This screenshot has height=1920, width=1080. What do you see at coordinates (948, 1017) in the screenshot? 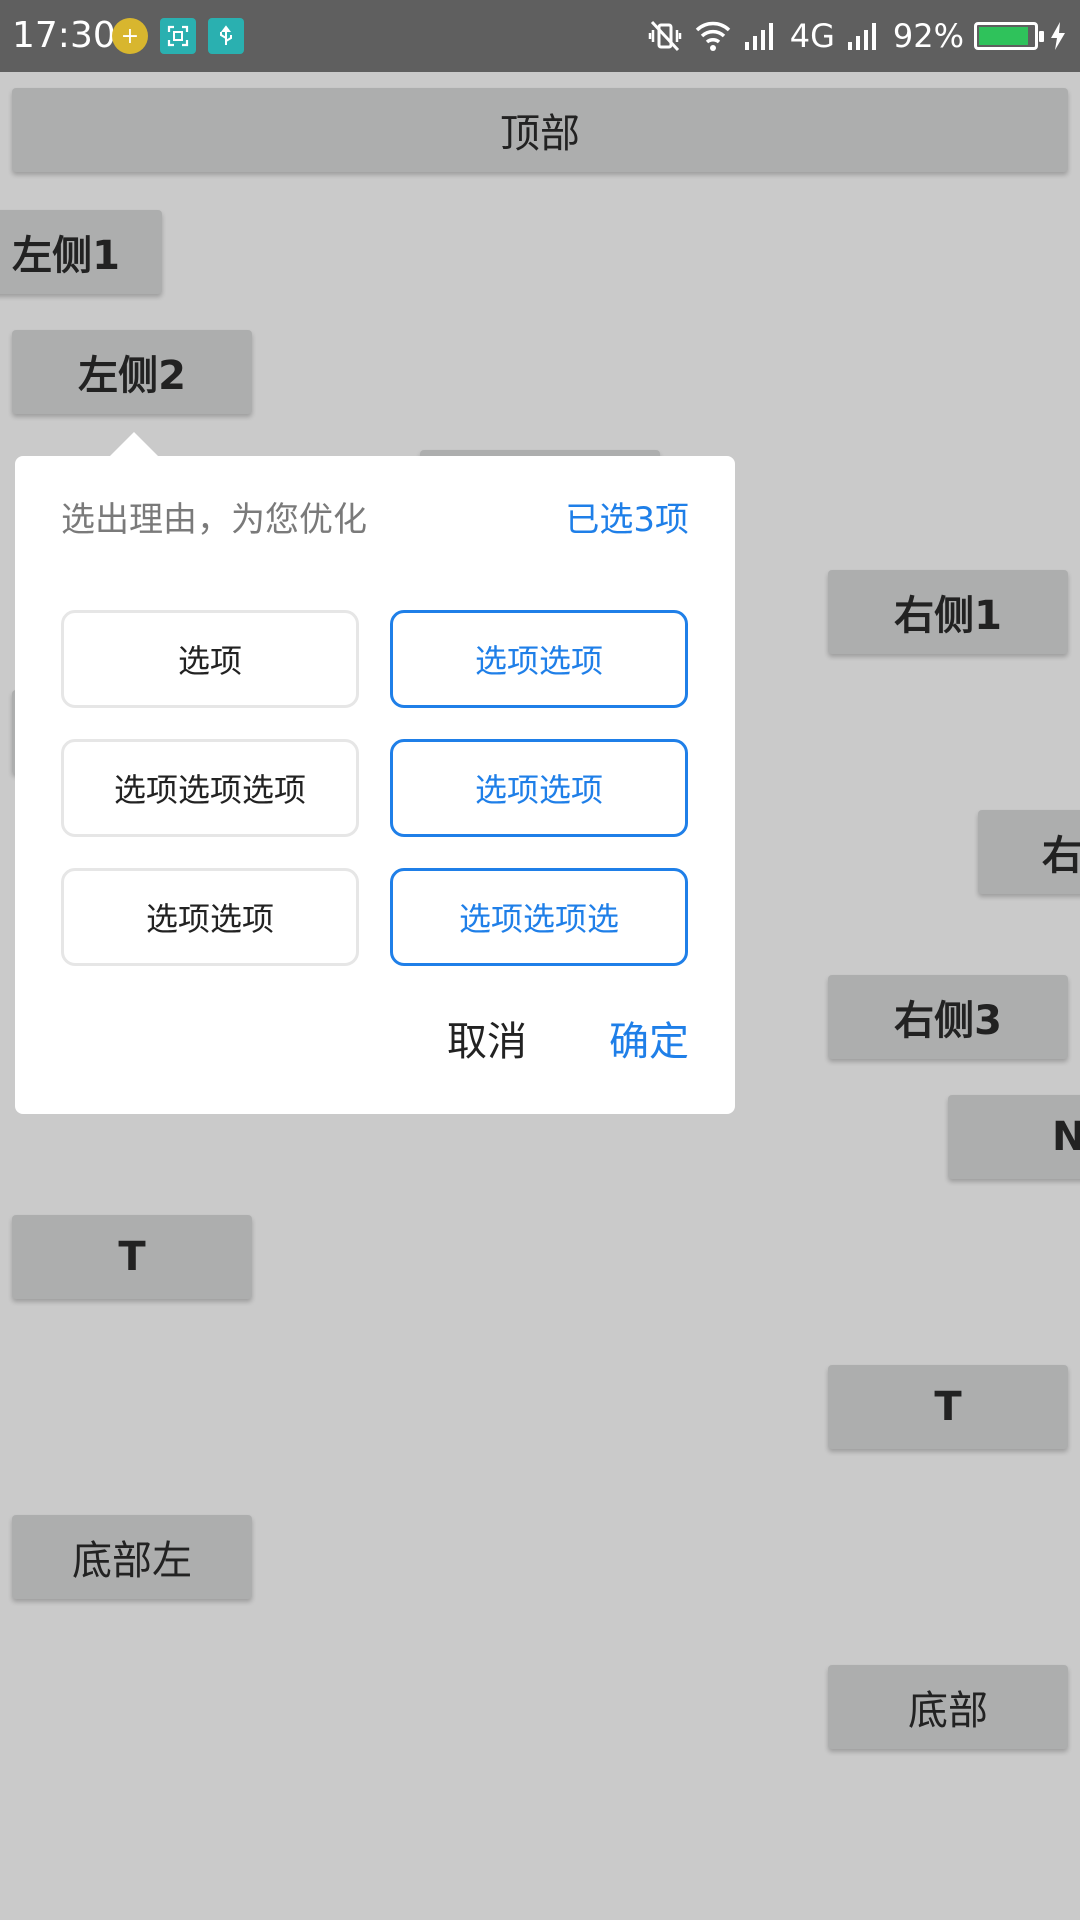
I see `right3-button: 右侧3` at bounding box center [948, 1017].